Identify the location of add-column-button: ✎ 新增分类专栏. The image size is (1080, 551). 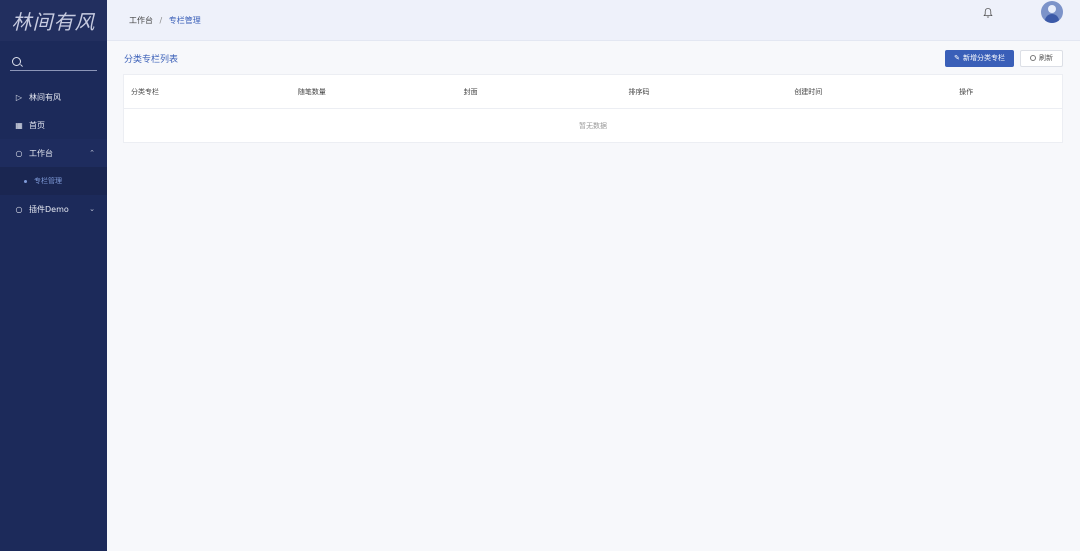
(979, 58).